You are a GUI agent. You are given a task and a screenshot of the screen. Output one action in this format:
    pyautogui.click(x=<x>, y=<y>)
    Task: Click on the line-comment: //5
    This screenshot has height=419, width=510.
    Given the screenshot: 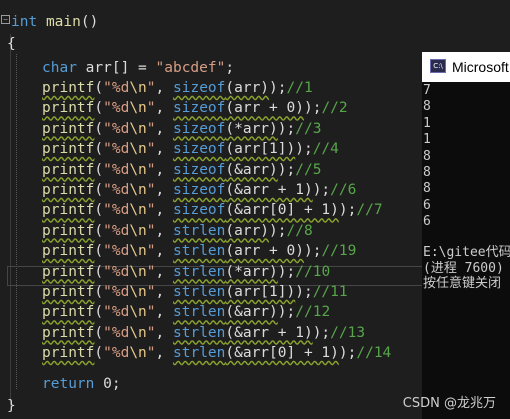 What is the action you would take?
    pyautogui.click(x=308, y=169)
    